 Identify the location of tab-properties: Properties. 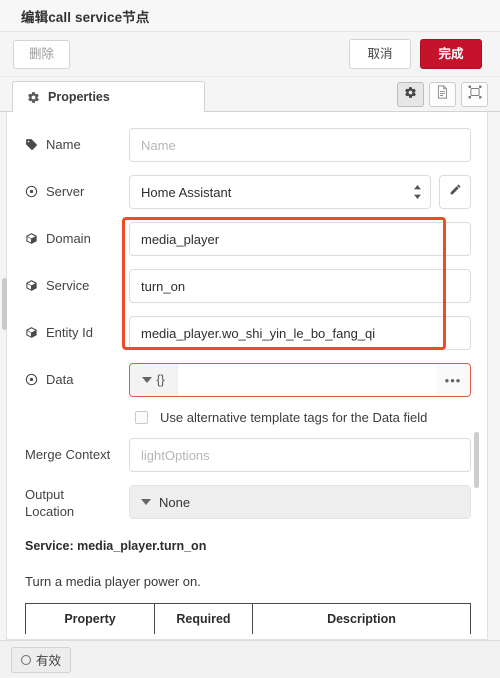
(108, 97).